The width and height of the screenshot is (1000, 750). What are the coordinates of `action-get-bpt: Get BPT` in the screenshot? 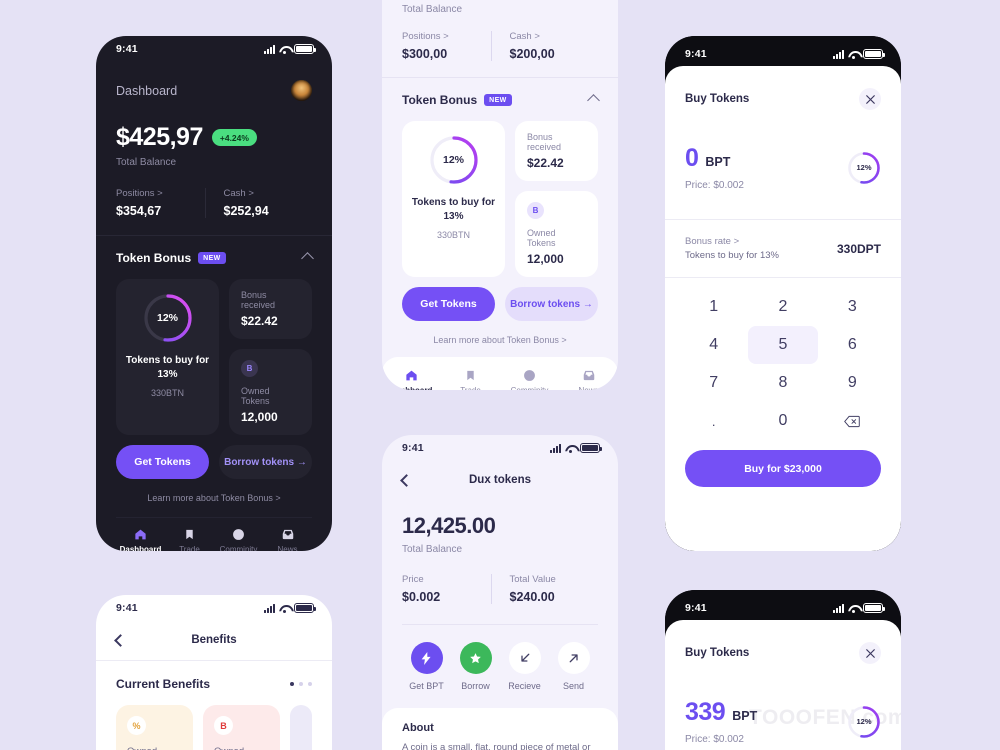 It's located at (426, 666).